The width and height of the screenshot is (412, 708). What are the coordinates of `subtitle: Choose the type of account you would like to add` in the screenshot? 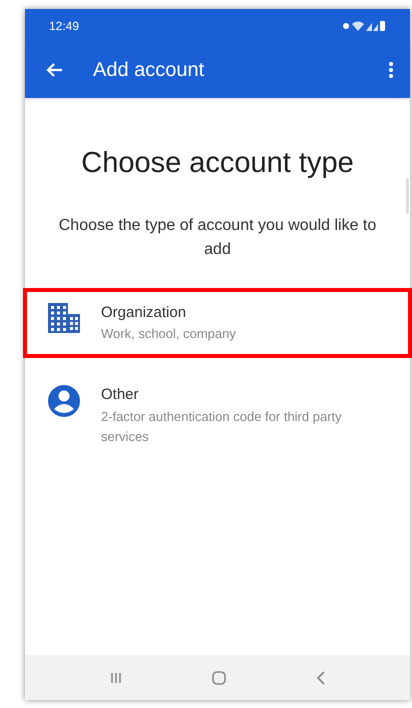 It's located at (218, 238).